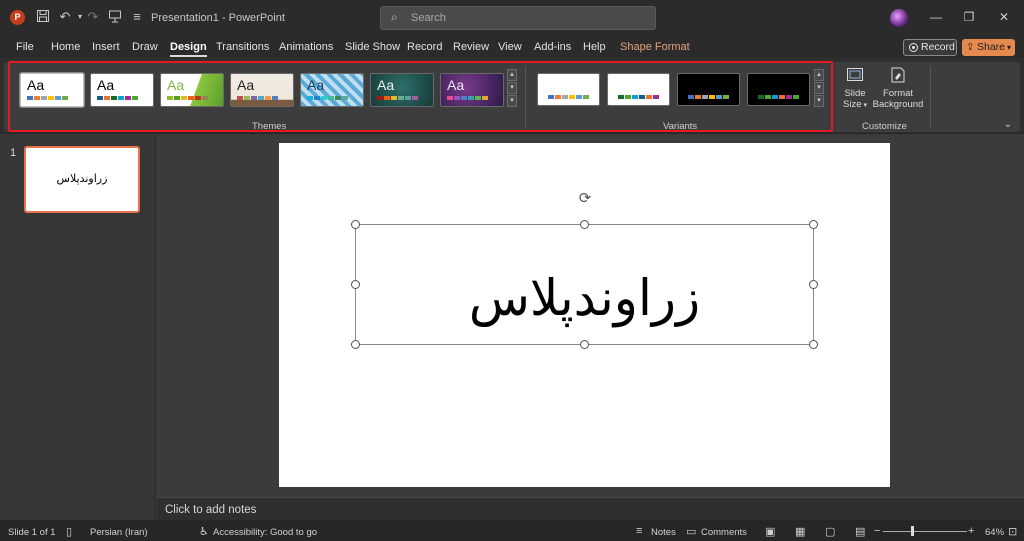 The width and height of the screenshot is (1024, 541). Describe the element at coordinates (420, 96) in the screenshot. I see `highlight-box` at that location.